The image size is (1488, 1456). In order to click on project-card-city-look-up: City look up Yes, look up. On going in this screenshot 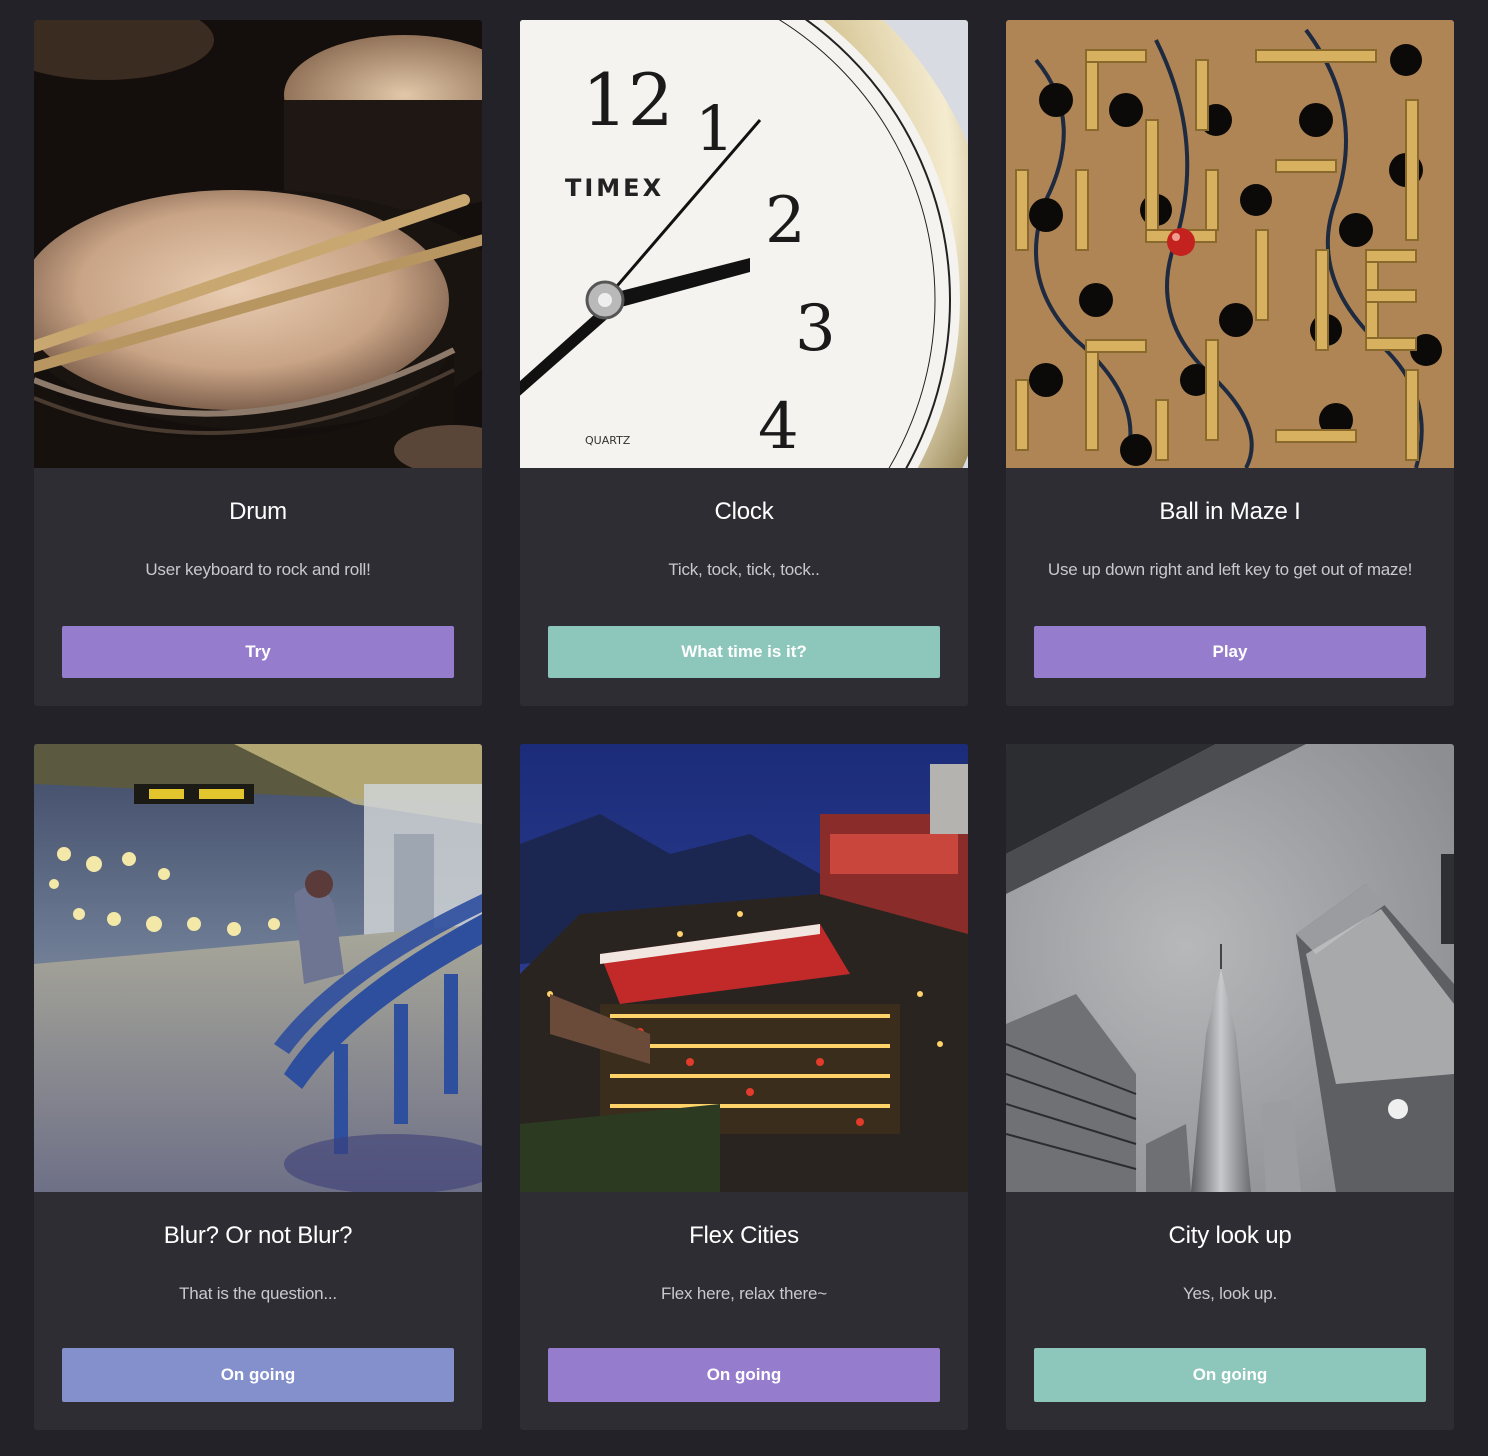, I will do `click(1230, 1087)`.